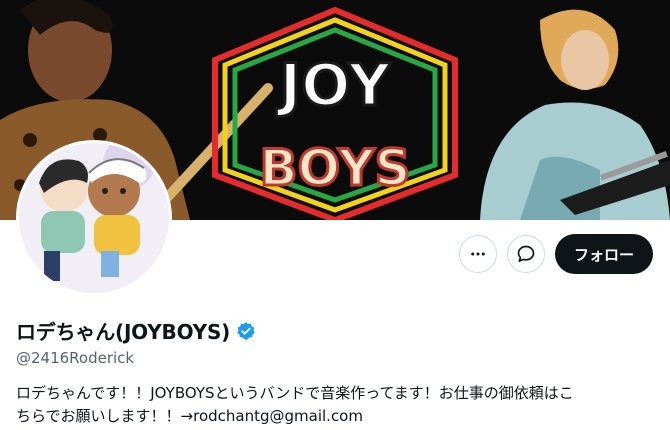 The image size is (670, 430). I want to click on verified-badge-icon, so click(246, 331).